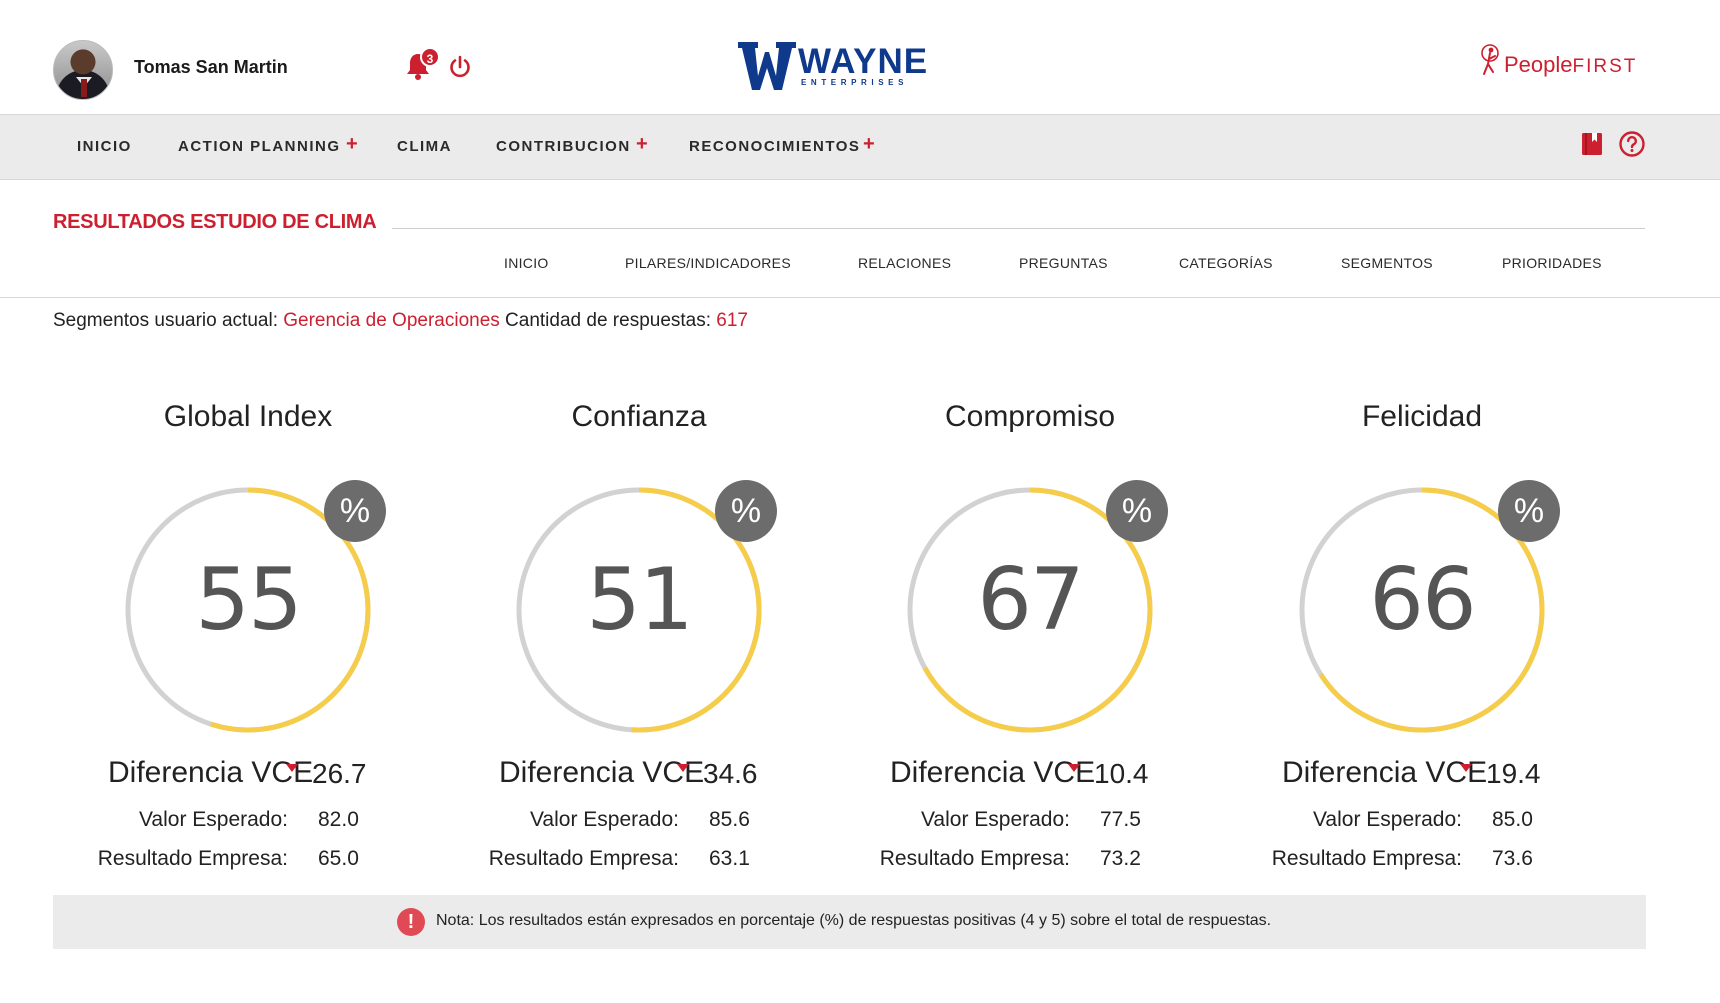 This screenshot has height=1003, width=1720. Describe the element at coordinates (1512, 819) in the screenshot. I see `expected-value: 85.0` at that location.